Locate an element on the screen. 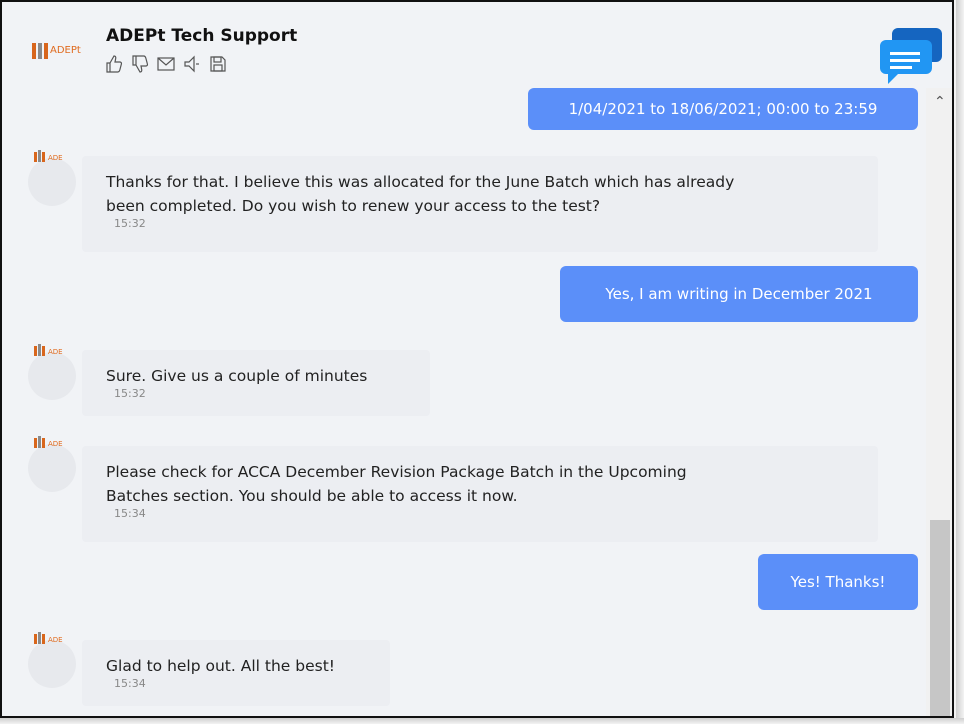  message-text: Yes, I am writing in December 2021 is located at coordinates (739, 294).